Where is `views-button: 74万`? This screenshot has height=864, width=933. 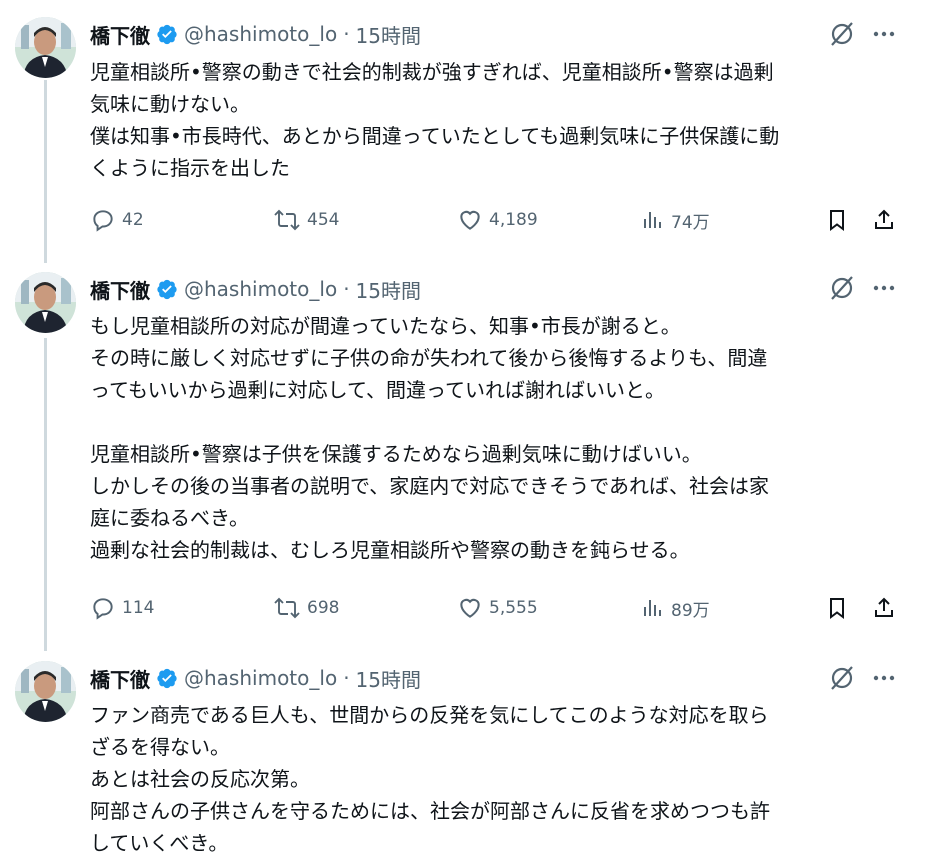
views-button: 74万 is located at coordinates (675, 220).